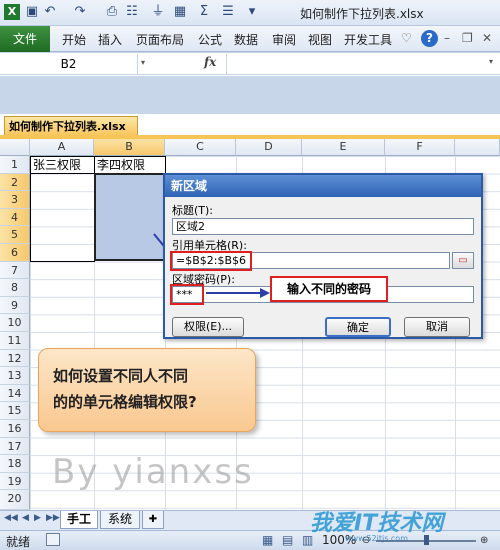 The image size is (500, 550). Describe the element at coordinates (129, 147) in the screenshot. I see `column-header-b: B` at that location.